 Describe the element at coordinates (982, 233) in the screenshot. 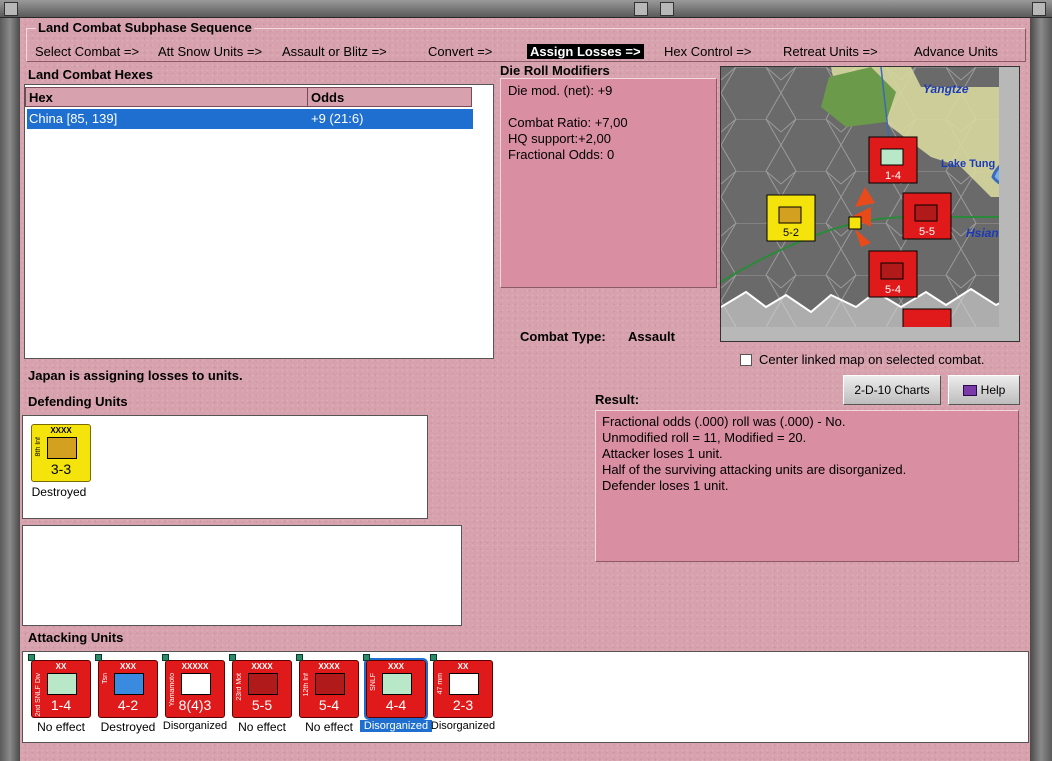

I see `map-label-hsian: Hsian` at that location.